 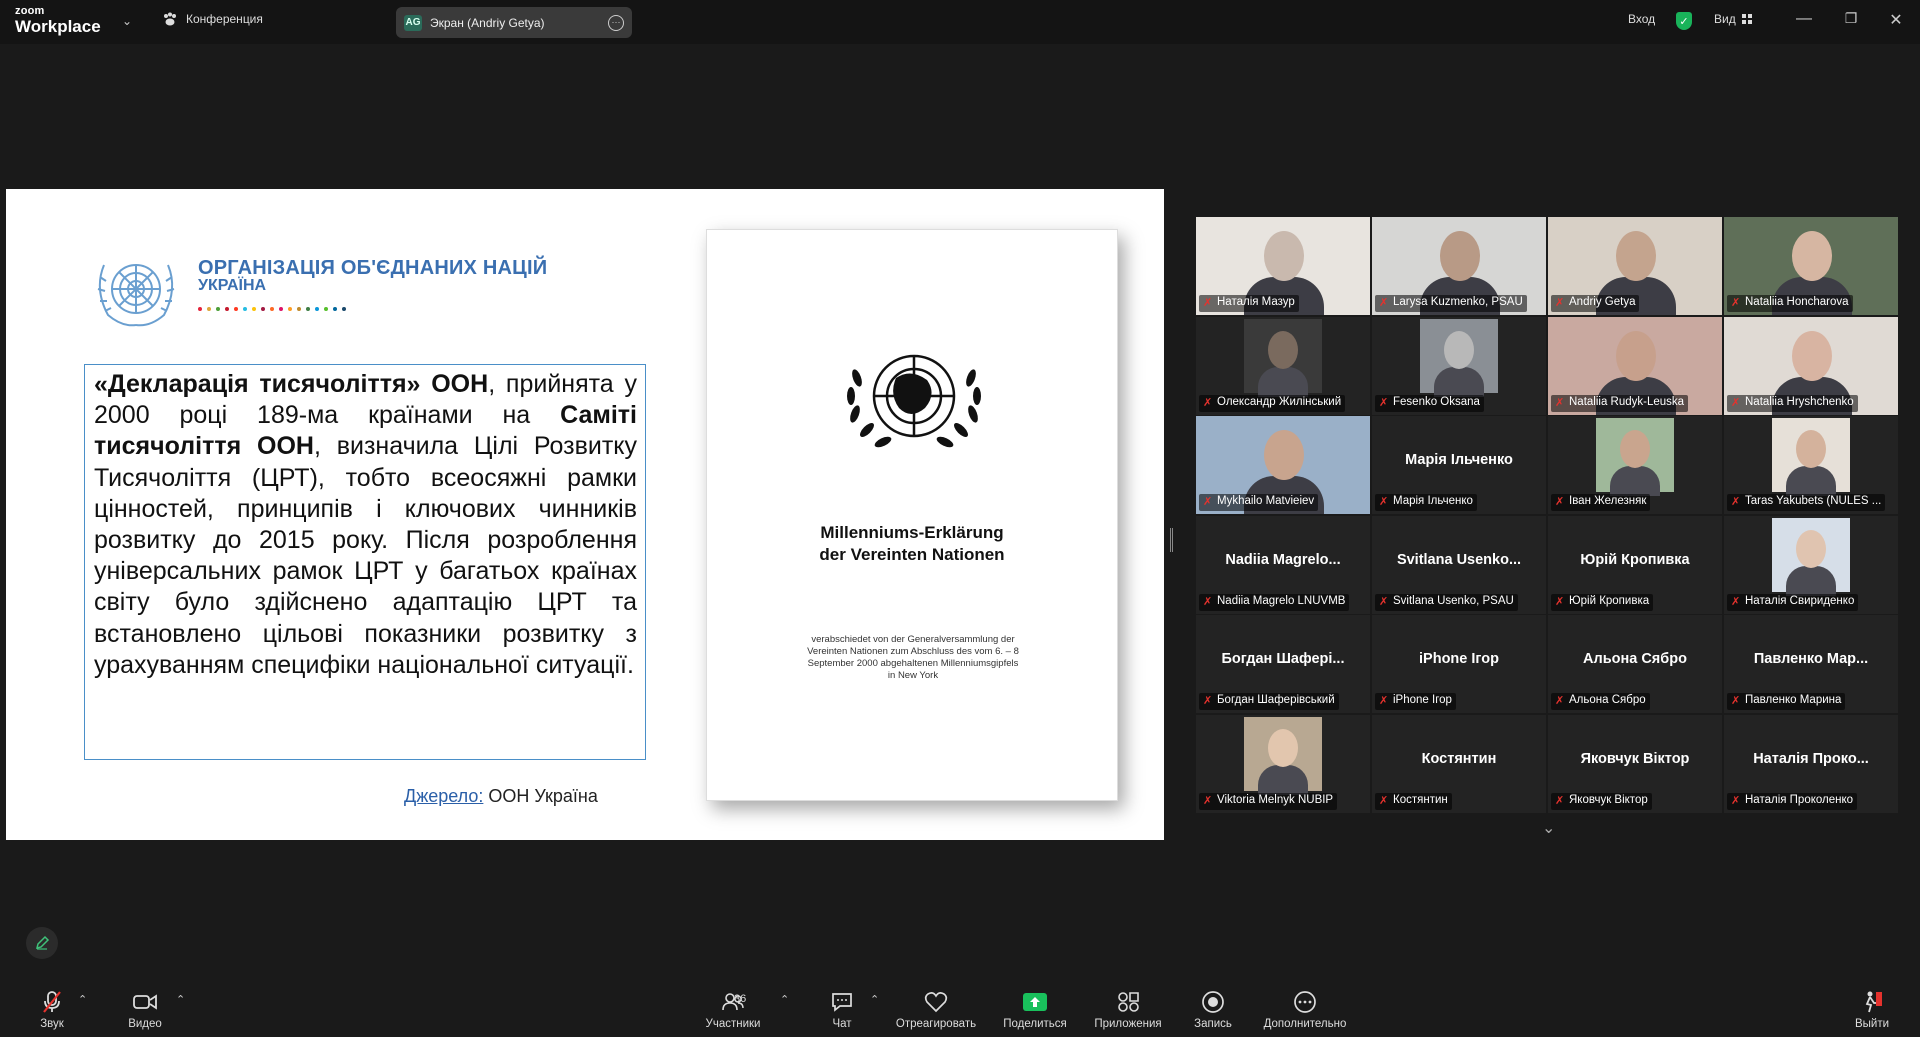 What do you see at coordinates (1422, 700) in the screenshot?
I see `participant-name-label: iPhone Ігор` at bounding box center [1422, 700].